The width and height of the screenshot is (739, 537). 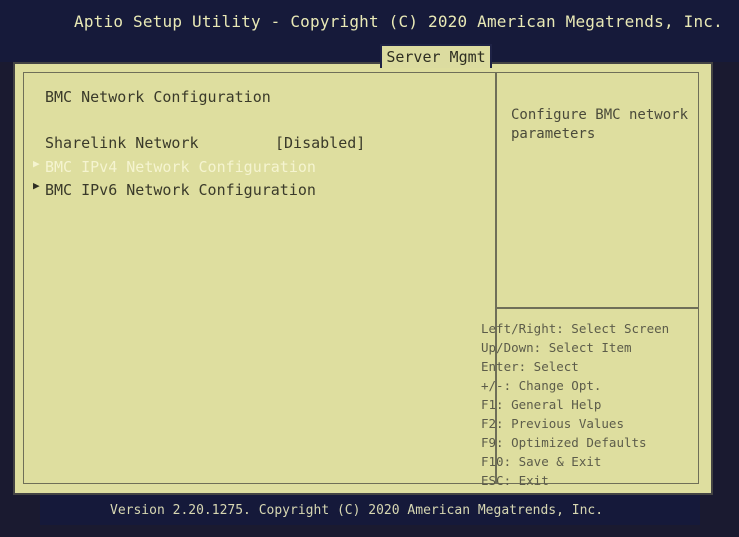 What do you see at coordinates (530, 366) in the screenshot?
I see `key-hint: Enter: Select` at bounding box center [530, 366].